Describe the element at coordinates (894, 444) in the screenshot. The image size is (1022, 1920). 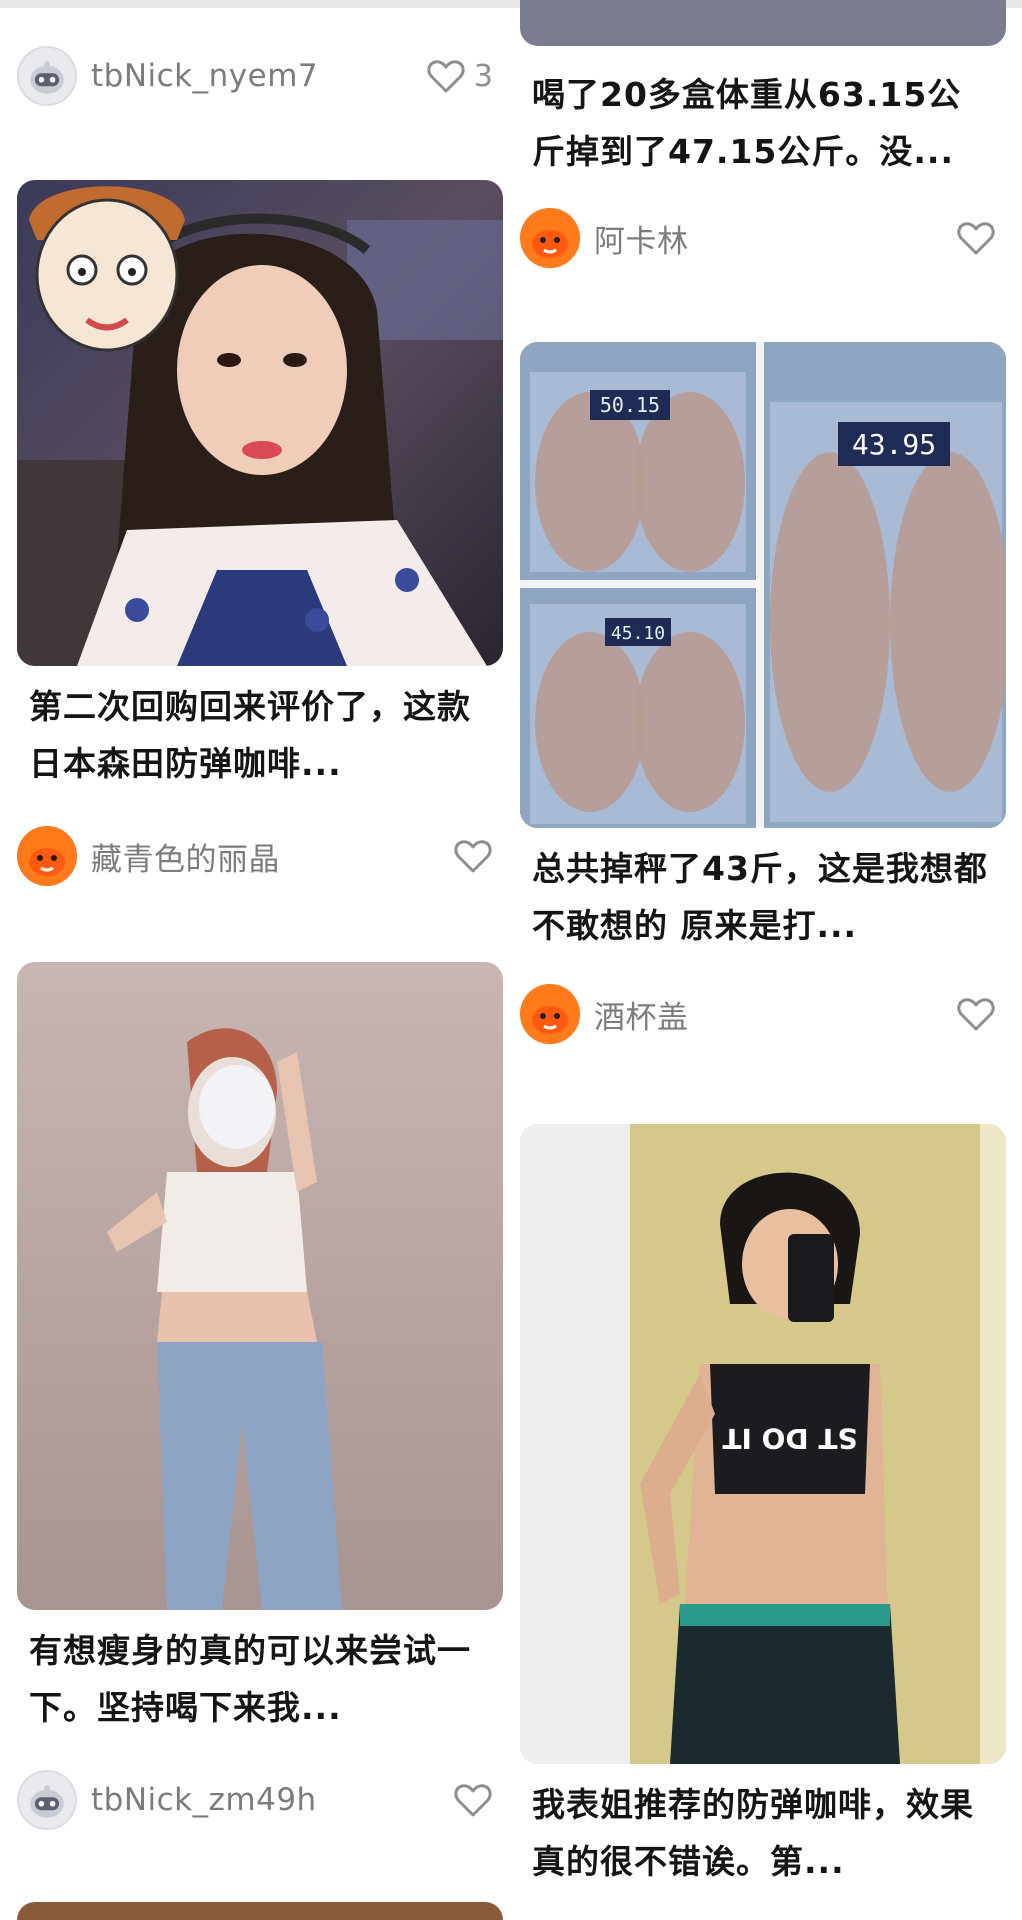
I see `scale-reading: 43.95` at that location.